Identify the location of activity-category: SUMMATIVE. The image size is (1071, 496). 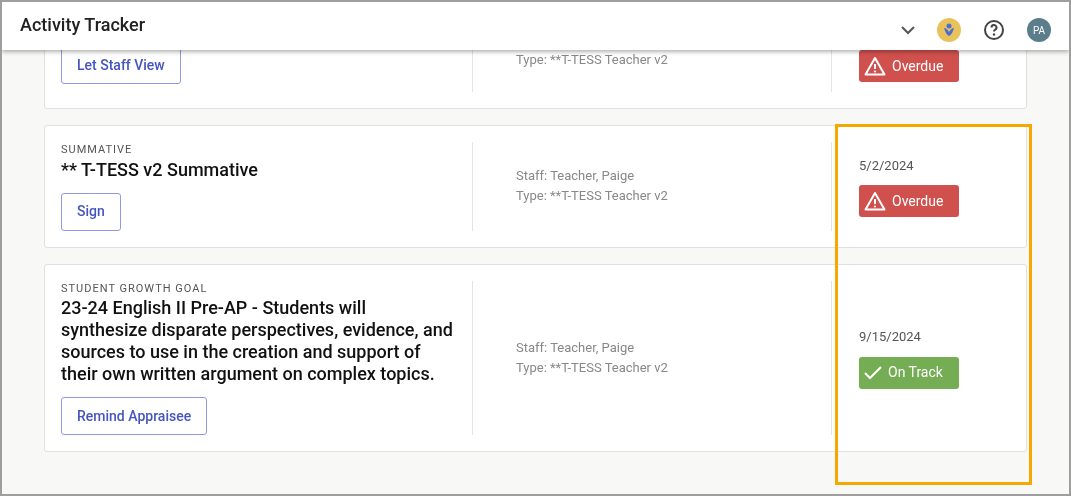
(97, 150).